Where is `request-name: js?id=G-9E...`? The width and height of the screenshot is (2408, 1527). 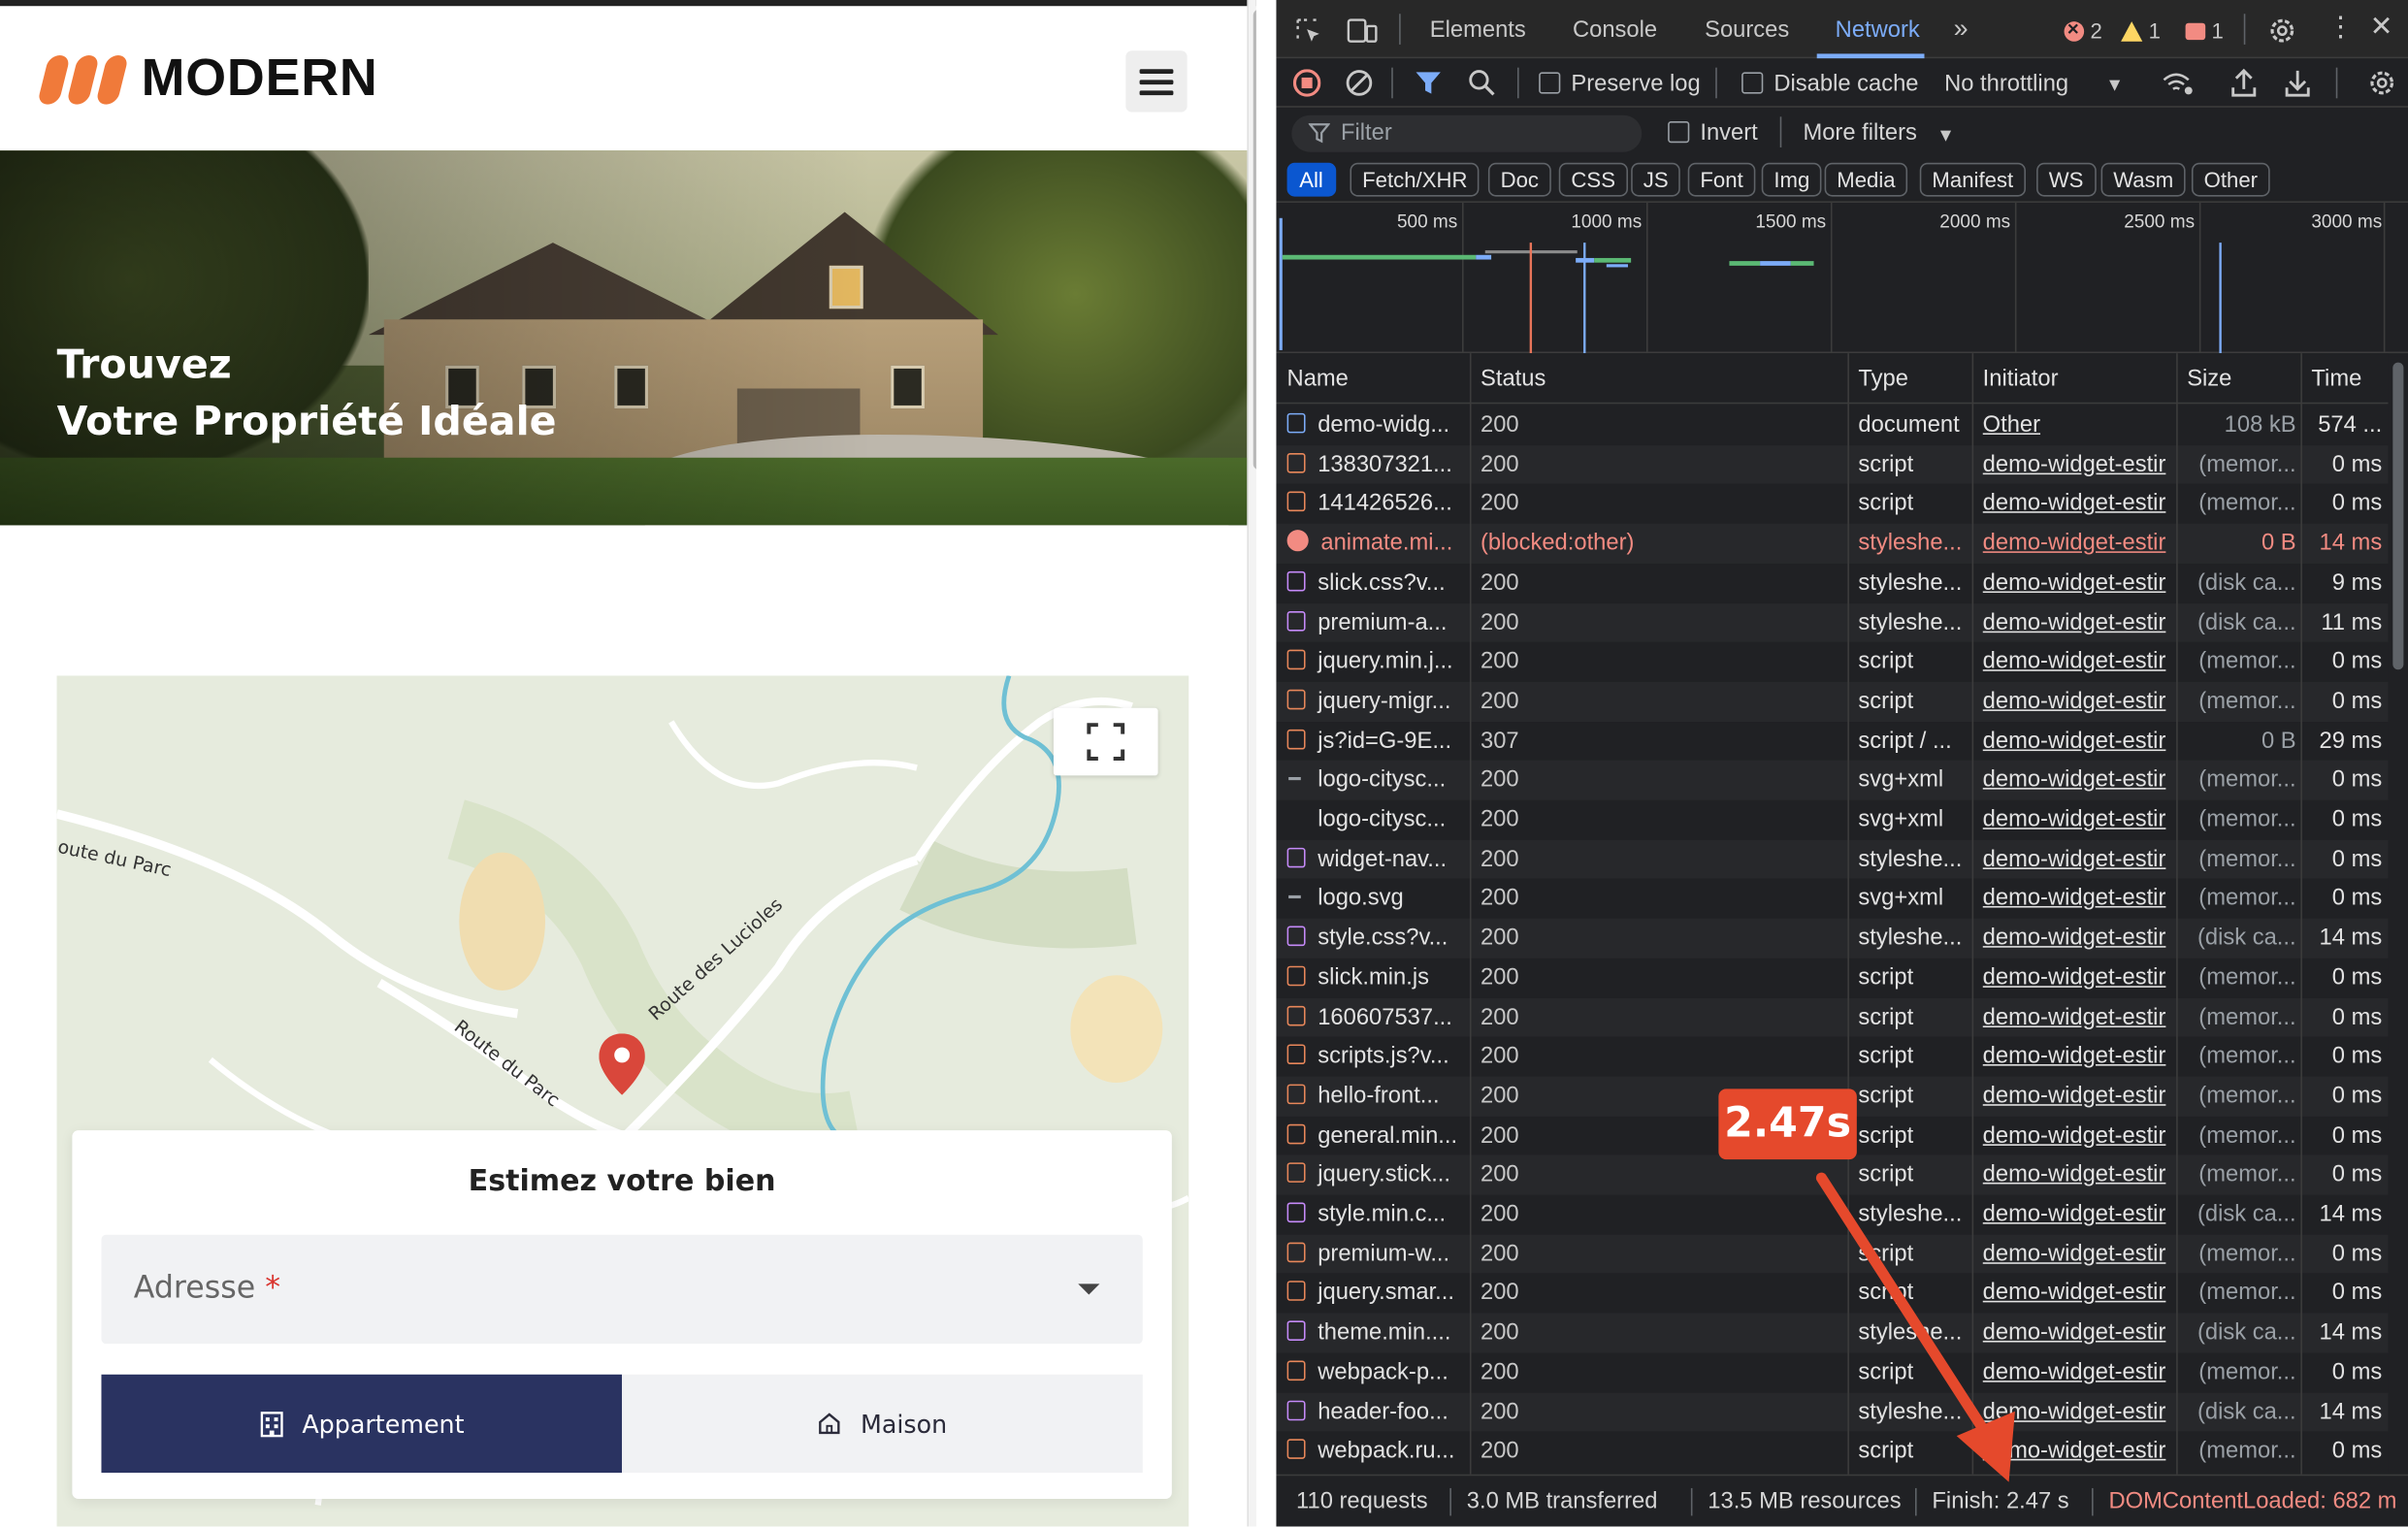
request-name: js?id=G-9E... is located at coordinates (1377, 741).